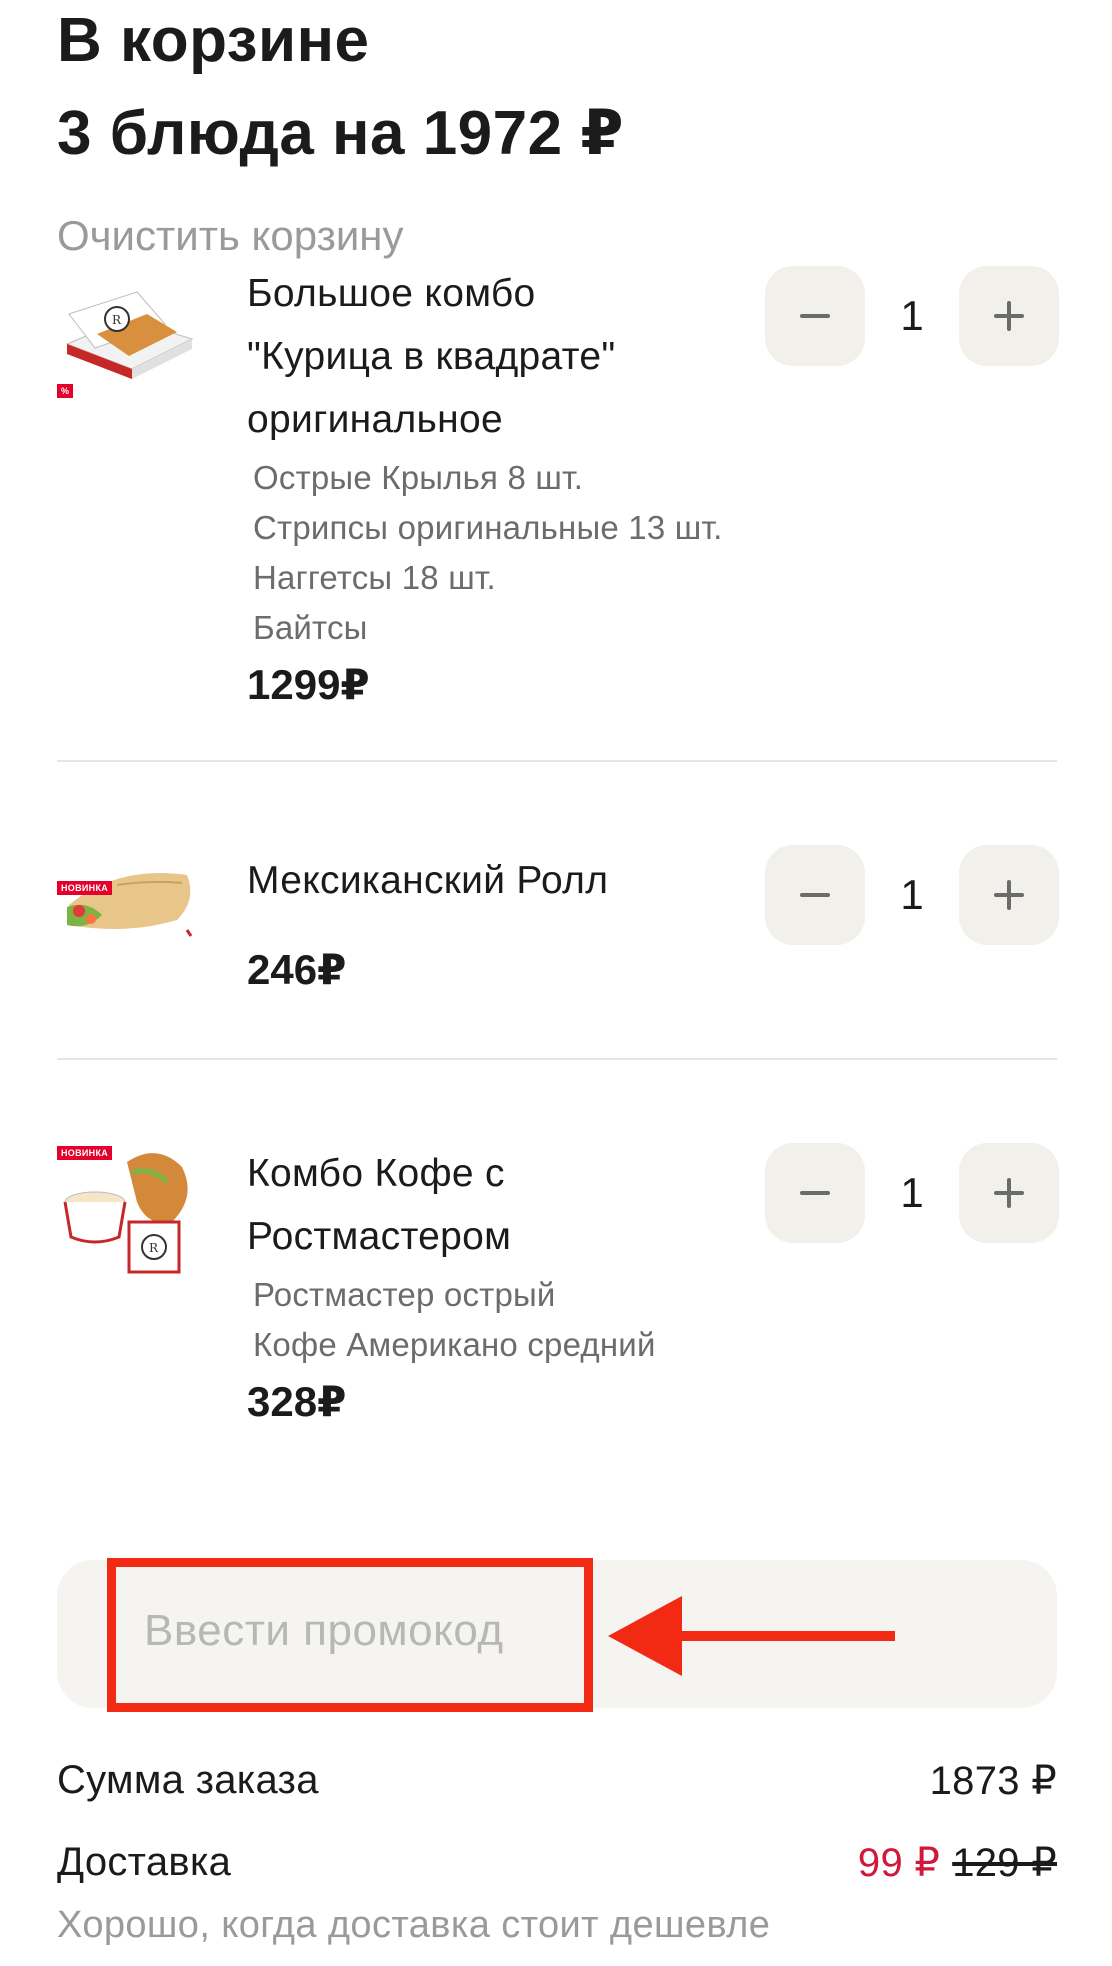 This screenshot has width=1112, height=1966. What do you see at coordinates (350, 1635) in the screenshot?
I see `annotation-highlight-box` at bounding box center [350, 1635].